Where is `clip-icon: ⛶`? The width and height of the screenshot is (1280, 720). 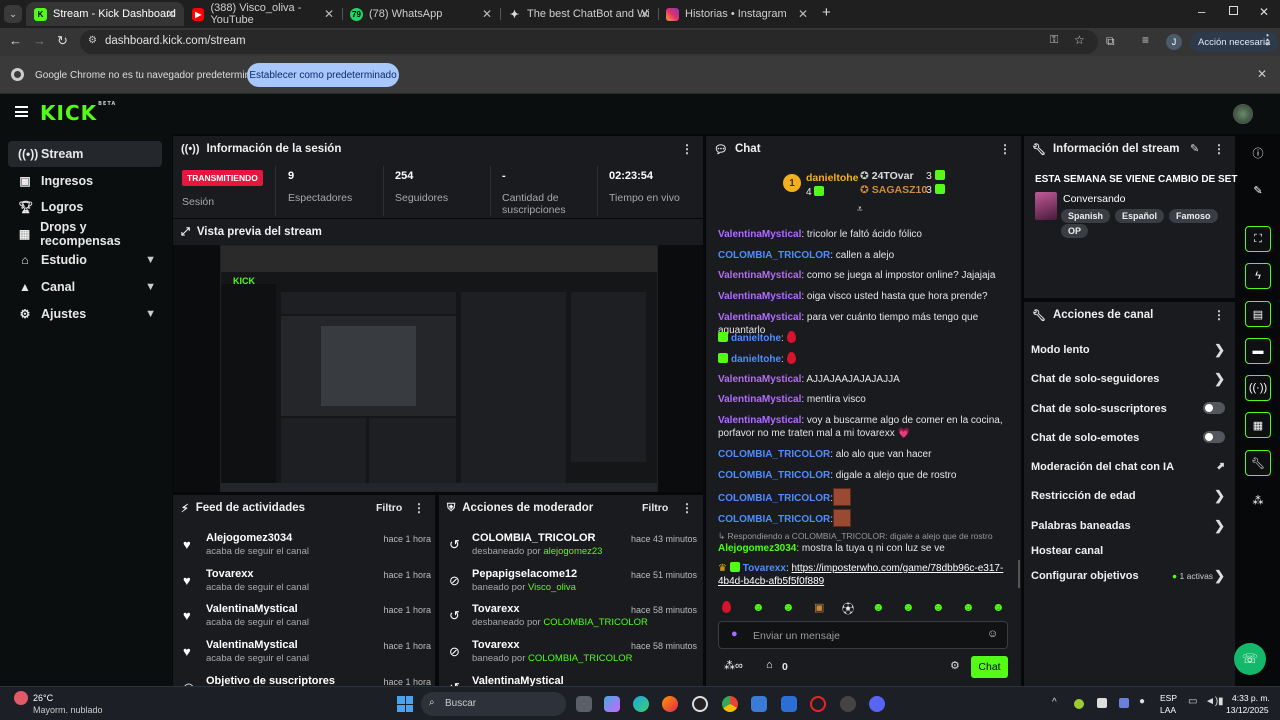
clip-icon: ⛶ is located at coordinates (1258, 239).